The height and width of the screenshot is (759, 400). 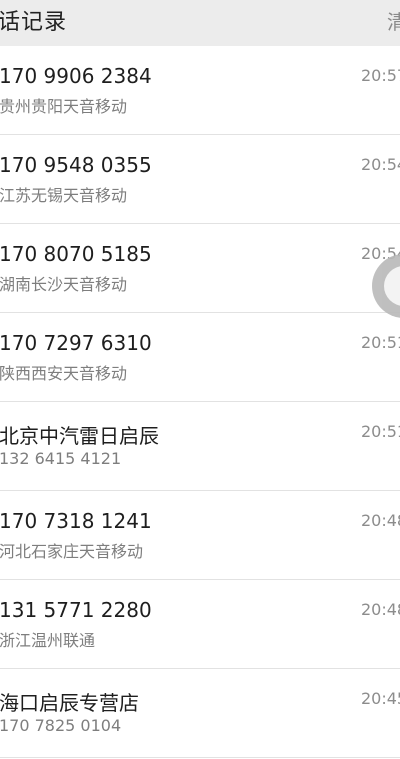 What do you see at coordinates (200, 179) in the screenshot?
I see `call-row: 170 9548 0355 江苏无锡天音移动 20:54` at bounding box center [200, 179].